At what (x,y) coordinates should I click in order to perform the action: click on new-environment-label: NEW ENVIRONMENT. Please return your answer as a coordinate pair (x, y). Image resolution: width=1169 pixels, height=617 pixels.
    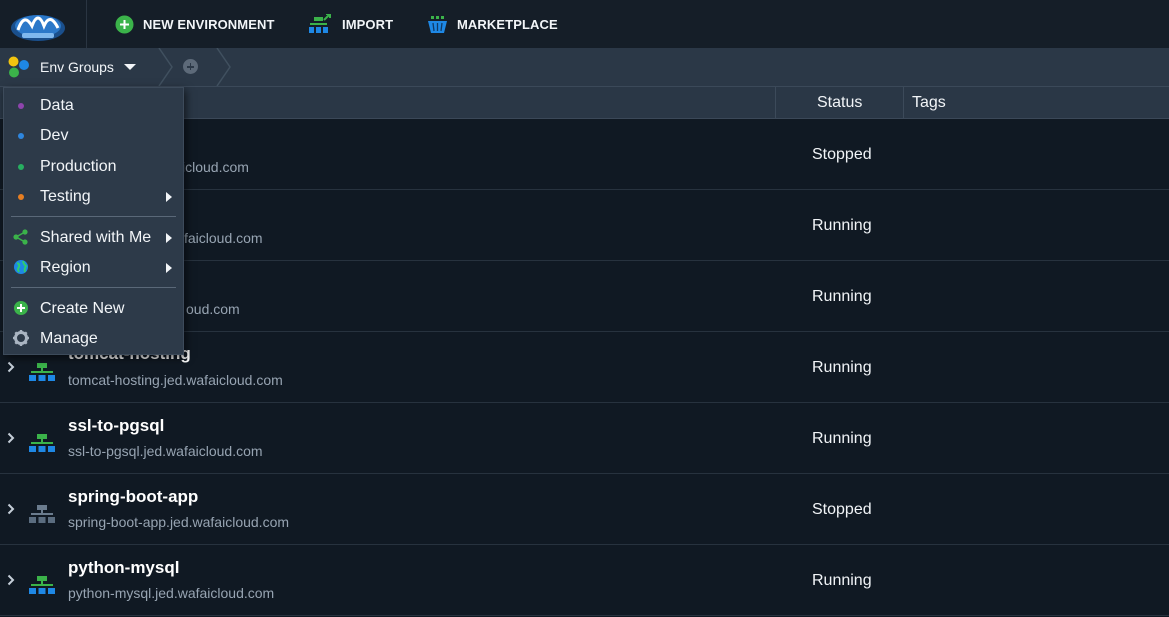
    Looking at the image, I should click on (209, 24).